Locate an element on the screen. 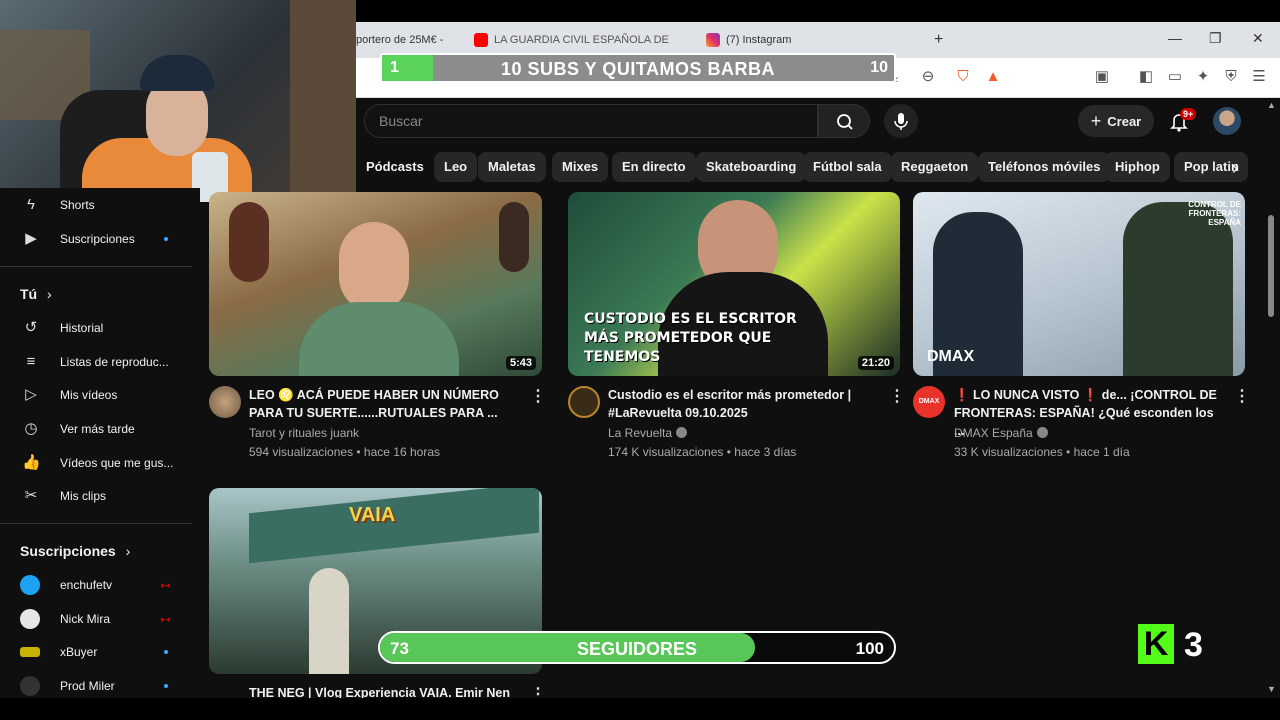 Image resolution: width=1280 pixels, height=720 pixels. chip: Fútbol sala is located at coordinates (847, 167).